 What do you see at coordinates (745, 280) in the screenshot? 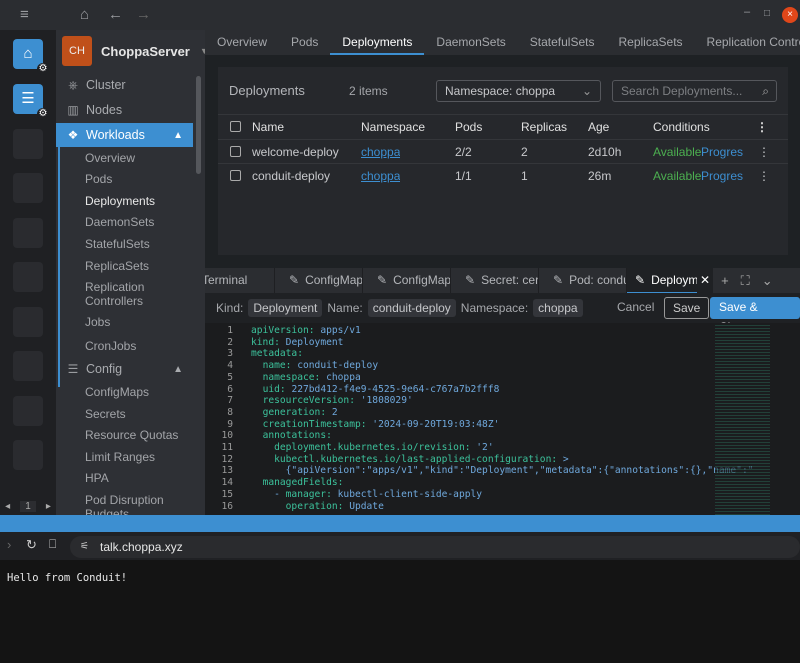
I see `fullscreen-icon: ⛶` at bounding box center [745, 280].